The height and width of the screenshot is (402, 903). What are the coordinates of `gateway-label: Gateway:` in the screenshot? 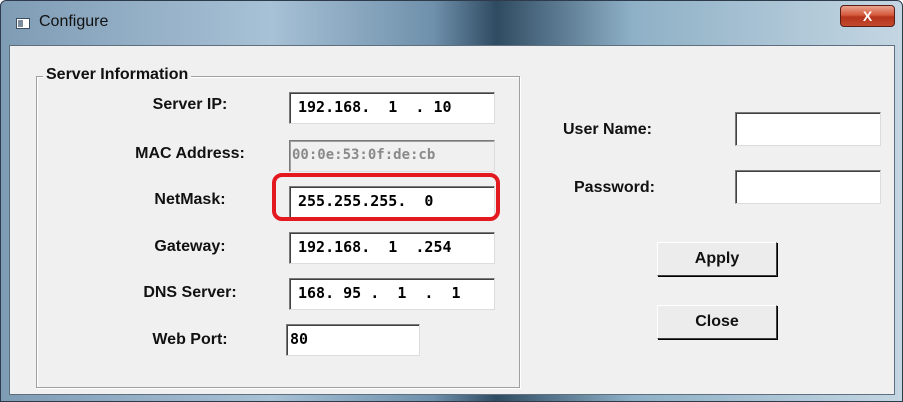 It's located at (190, 246).